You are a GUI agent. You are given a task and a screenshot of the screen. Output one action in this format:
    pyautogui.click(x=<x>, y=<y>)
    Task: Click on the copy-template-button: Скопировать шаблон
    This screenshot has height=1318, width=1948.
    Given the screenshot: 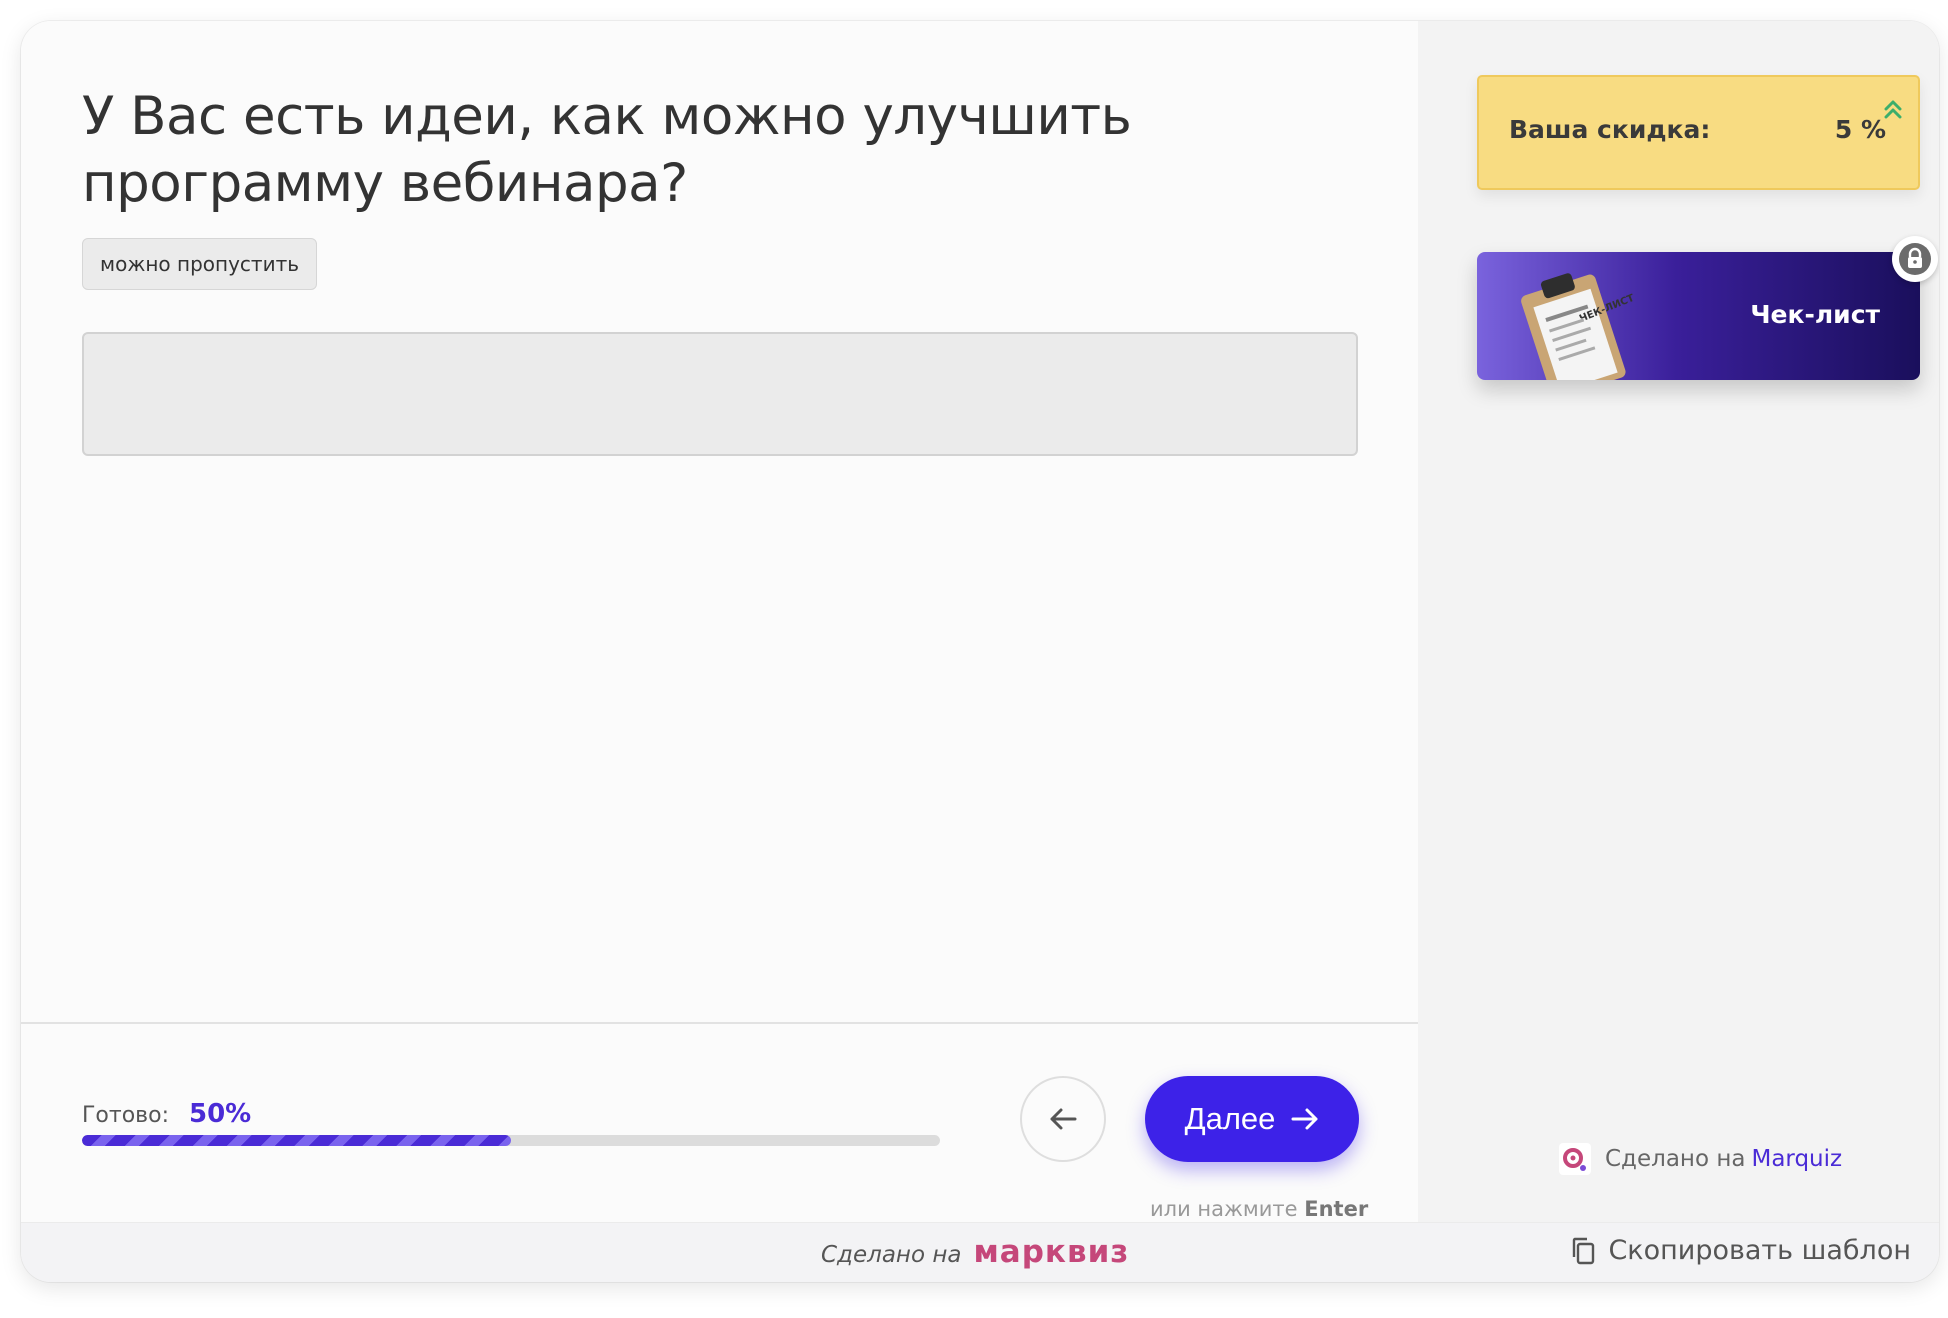 What is the action you would take?
    pyautogui.click(x=1740, y=1250)
    